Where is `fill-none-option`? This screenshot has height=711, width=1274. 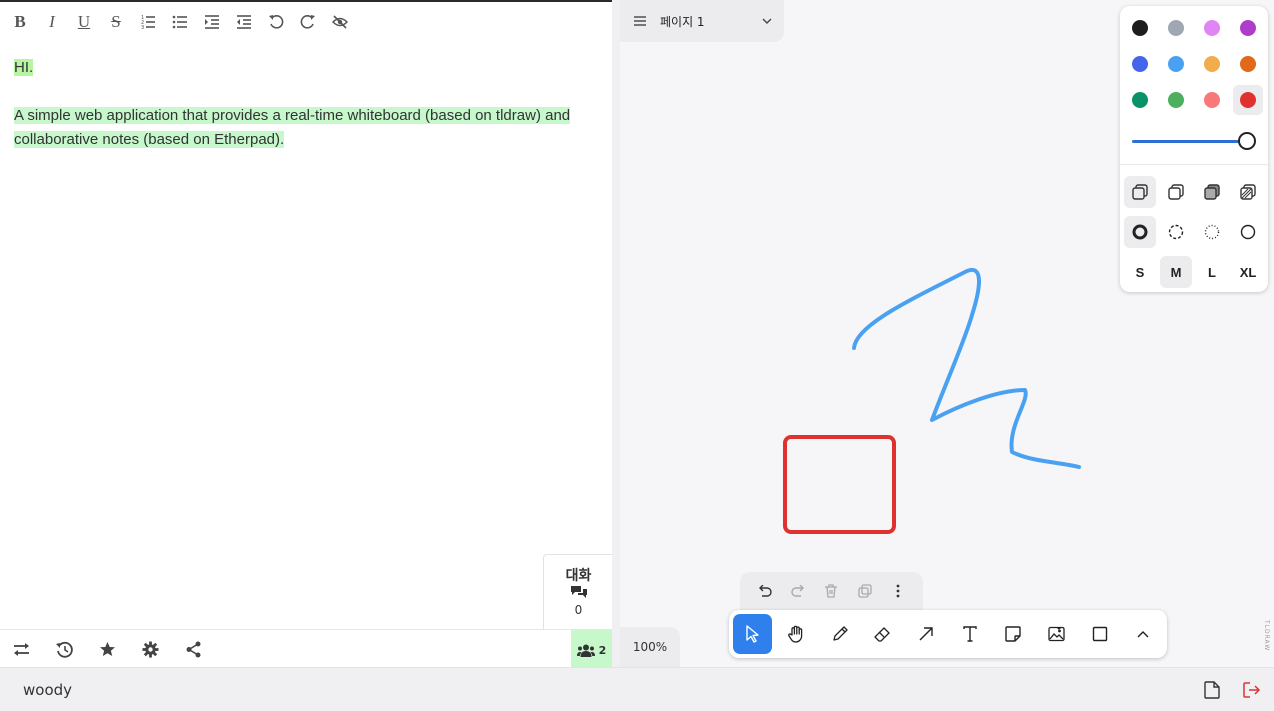
fill-none-option is located at coordinates (1140, 192).